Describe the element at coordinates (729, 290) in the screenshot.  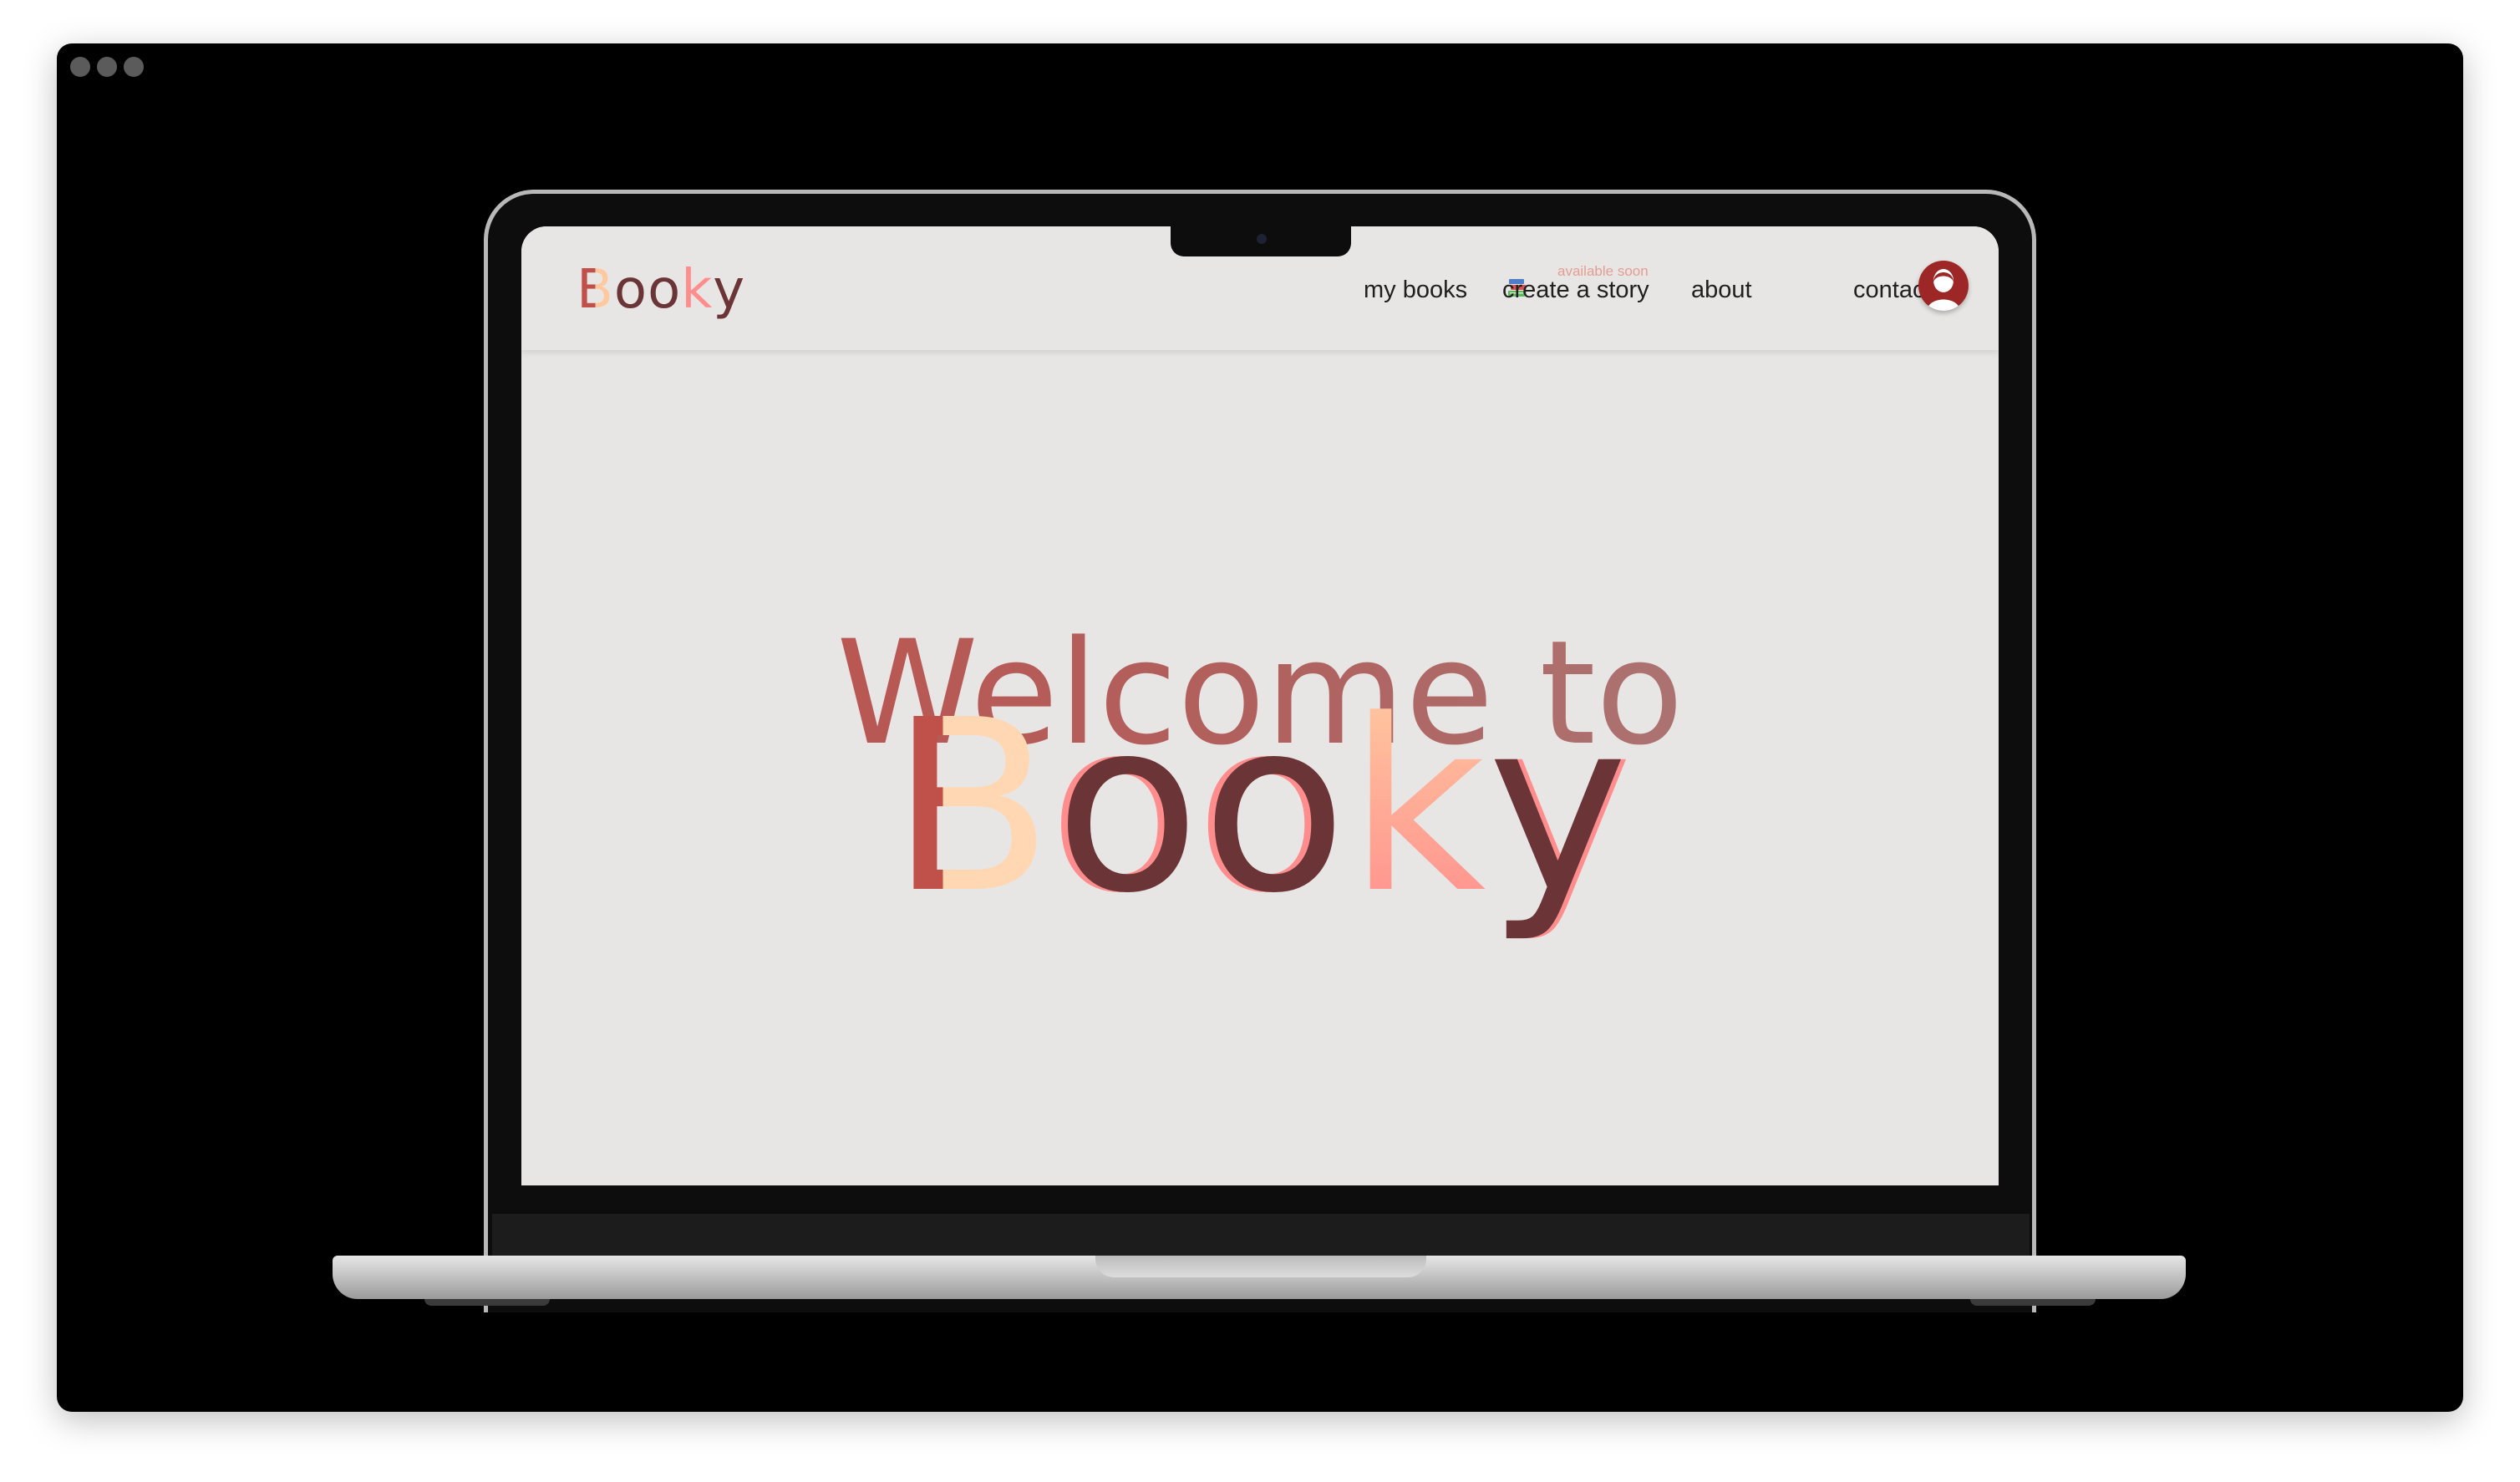
I see `logo-letter-y: y` at that location.